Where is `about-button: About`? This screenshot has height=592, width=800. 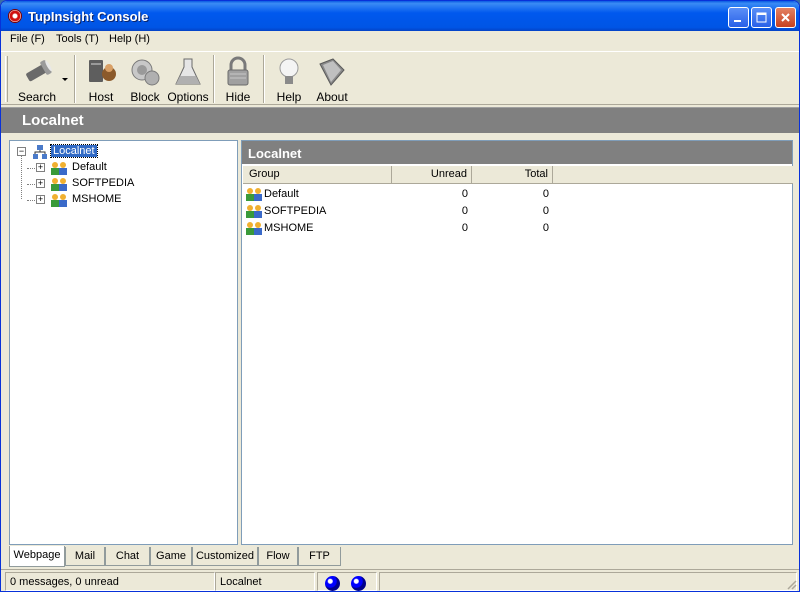
about-button: About is located at coordinates (332, 79).